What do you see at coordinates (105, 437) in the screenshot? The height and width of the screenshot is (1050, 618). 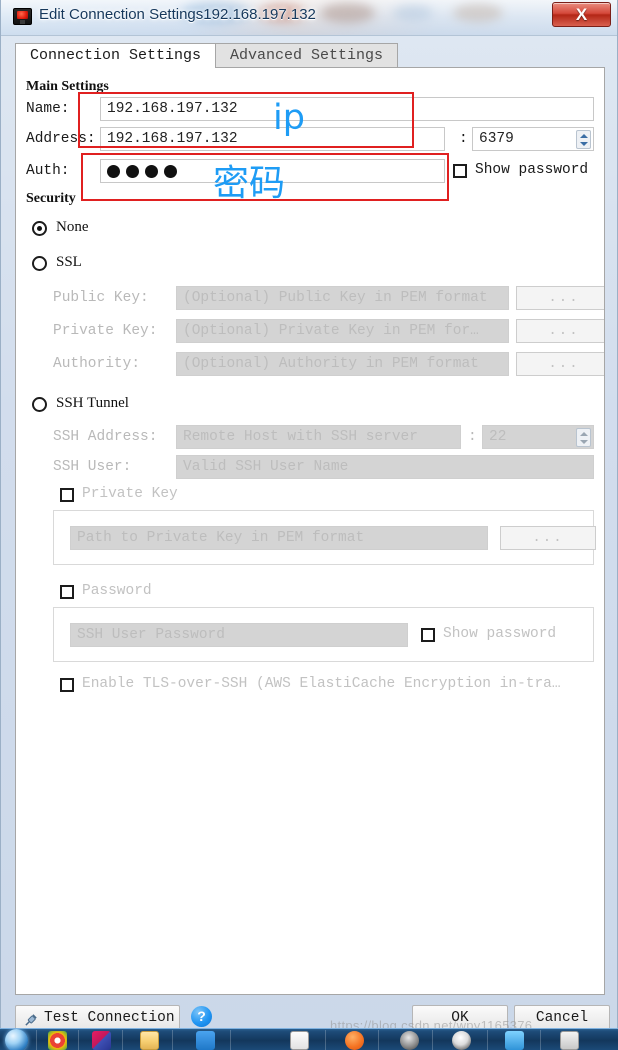 I see `ssh-address-label: SSH Address:` at bounding box center [105, 437].